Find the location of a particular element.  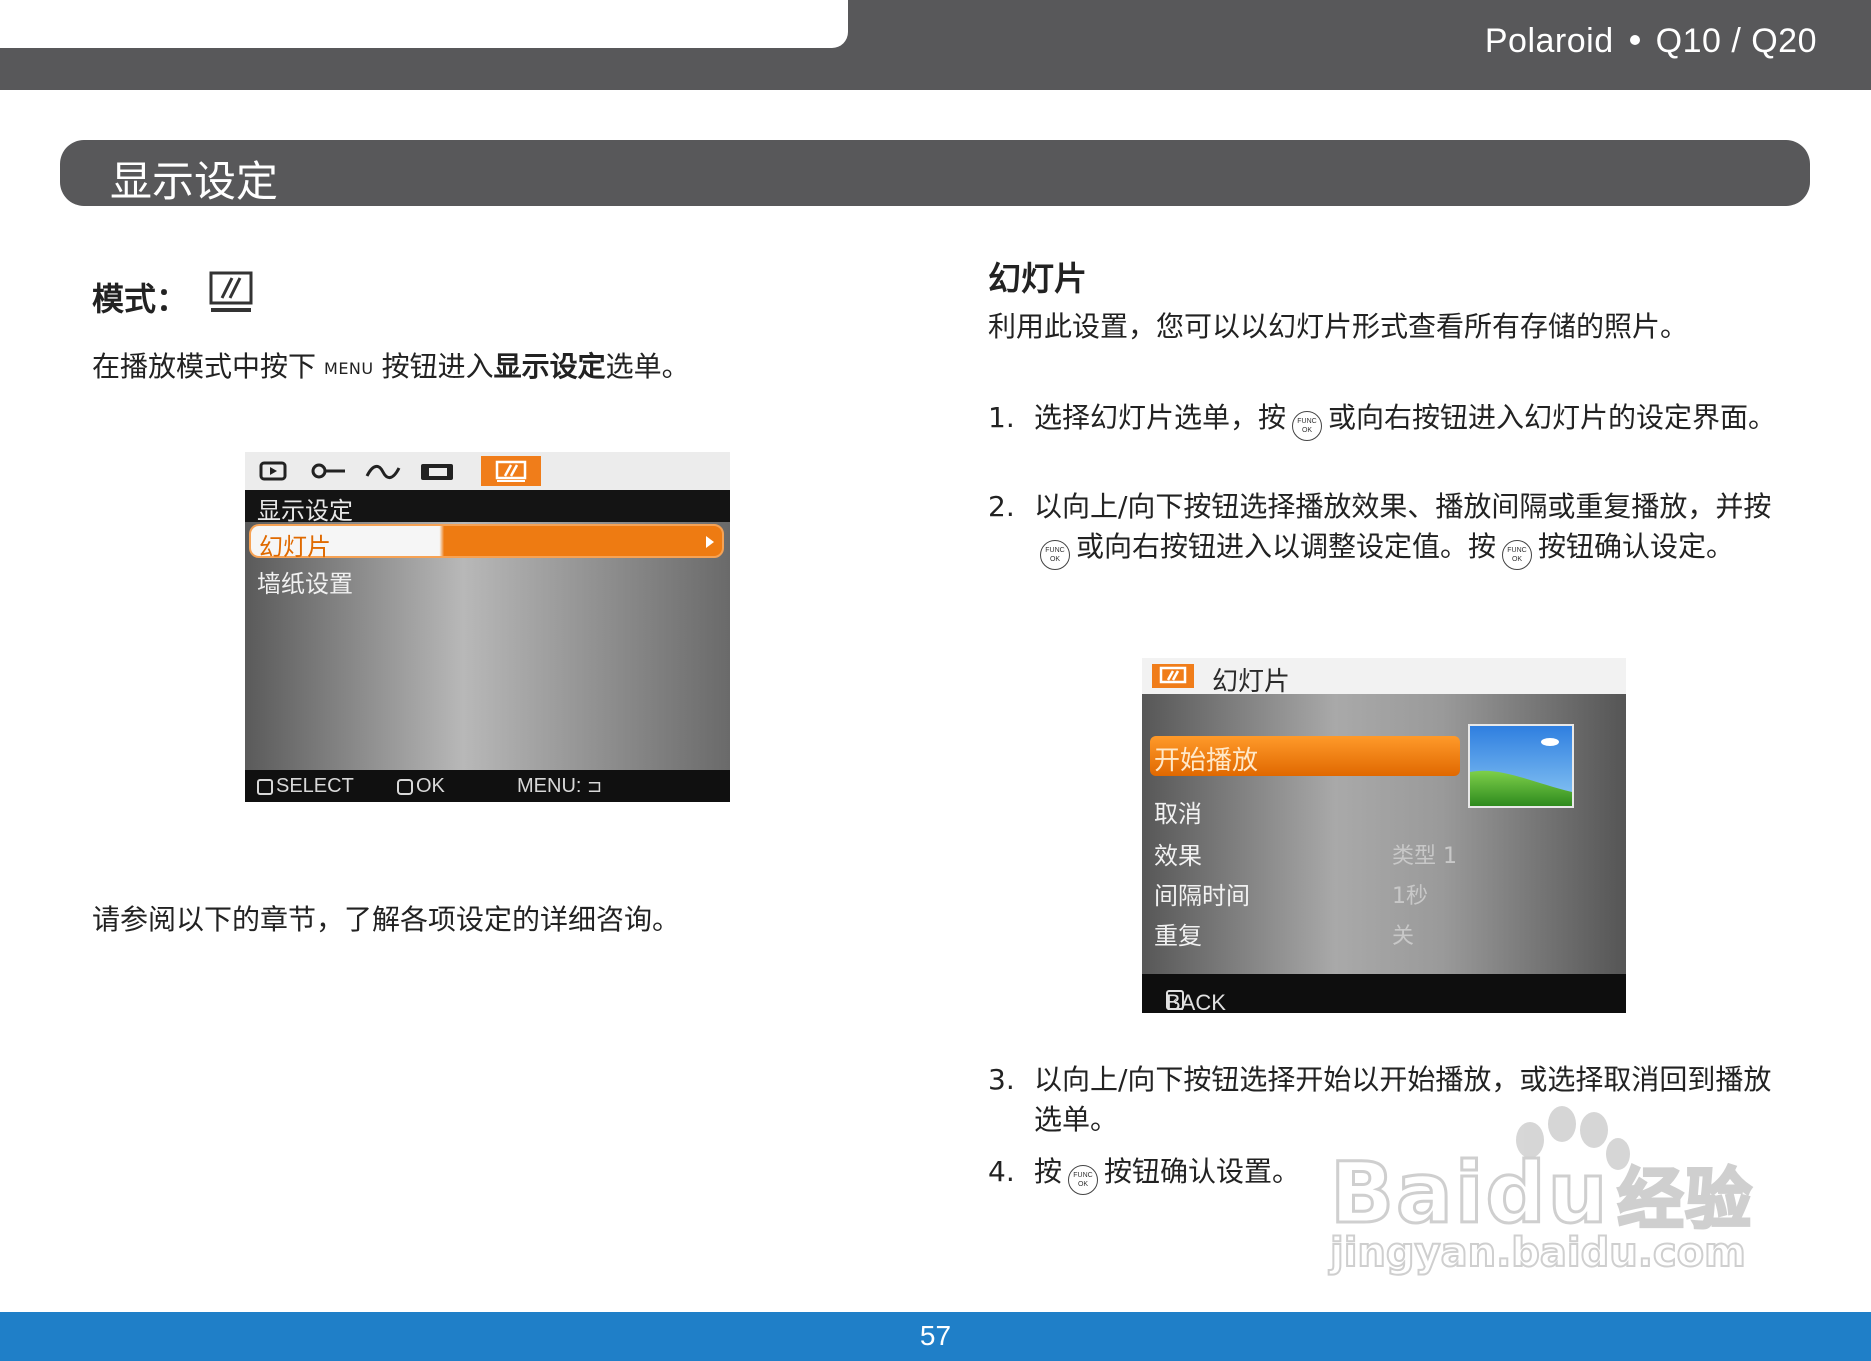

ok-button-icon is located at coordinates (405, 787).